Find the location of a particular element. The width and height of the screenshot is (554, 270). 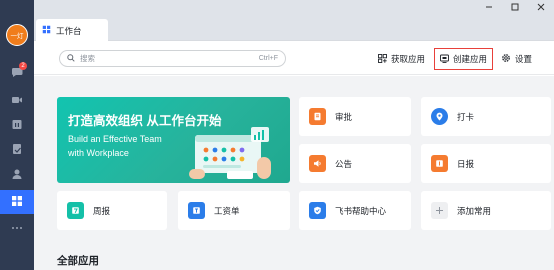

get-apps-label: 获取应用 is located at coordinates (408, 59).